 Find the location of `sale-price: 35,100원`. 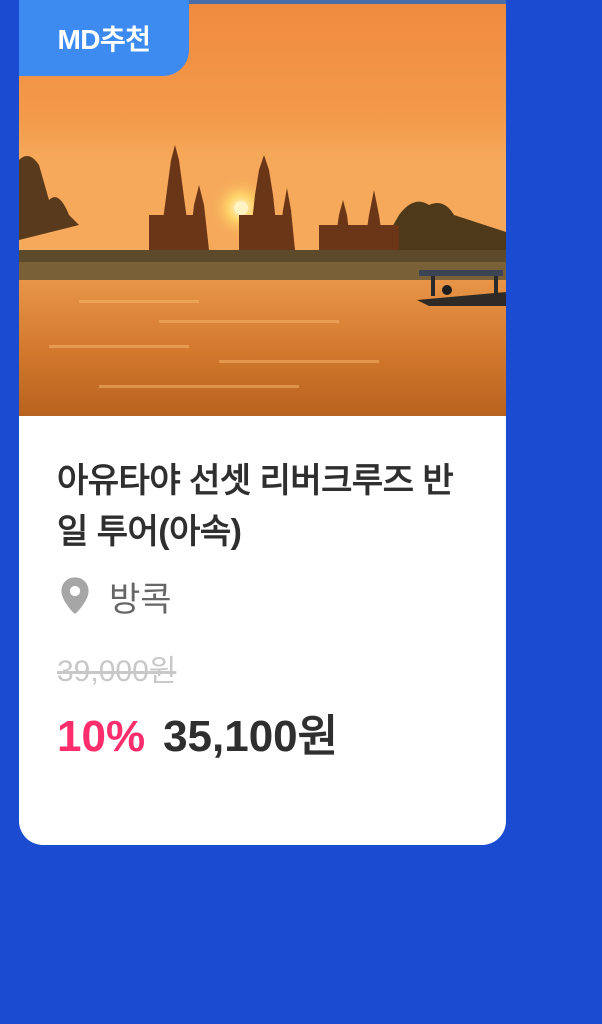

sale-price: 35,100원 is located at coordinates (251, 736).